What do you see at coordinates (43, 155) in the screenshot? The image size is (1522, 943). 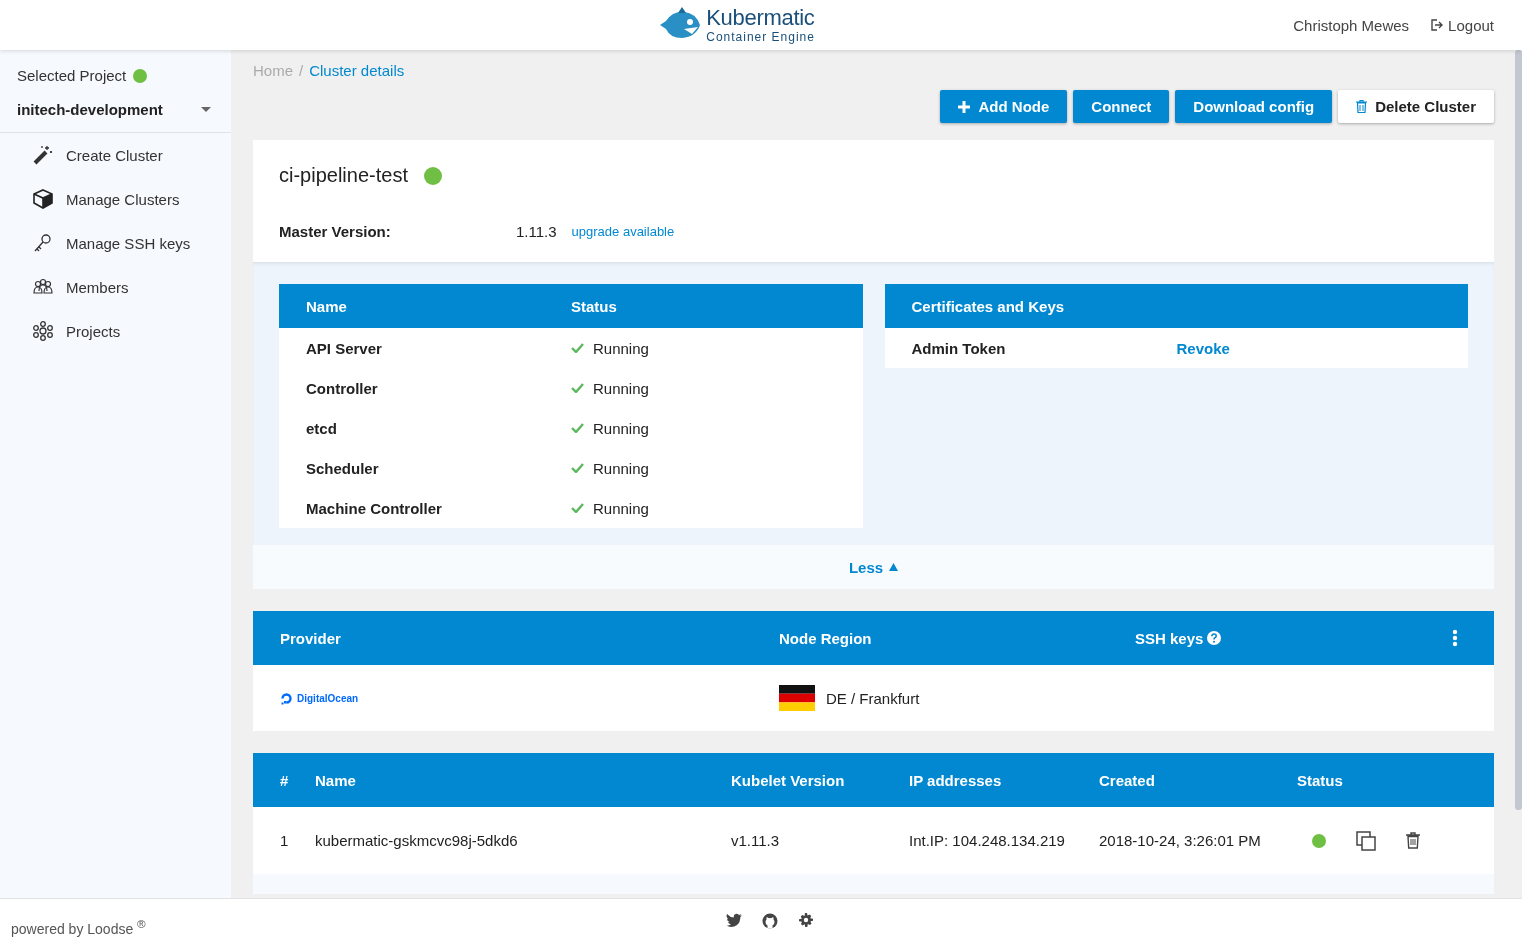 I see `wand-icon` at bounding box center [43, 155].